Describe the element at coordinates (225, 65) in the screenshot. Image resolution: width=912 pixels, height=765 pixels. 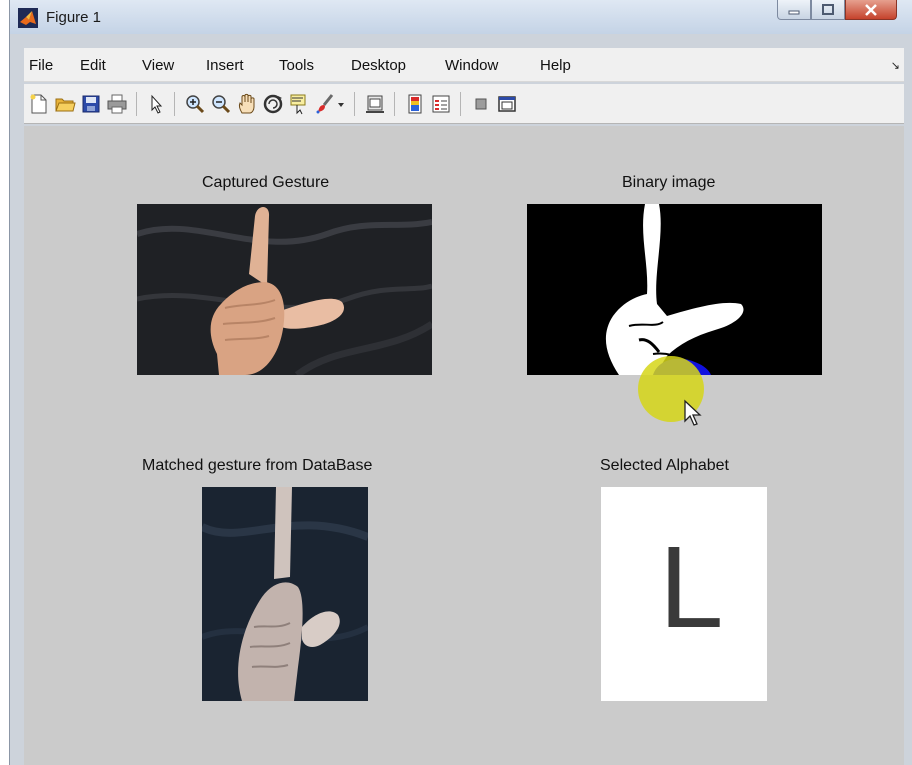
I see `menu-insert: Insert` at that location.